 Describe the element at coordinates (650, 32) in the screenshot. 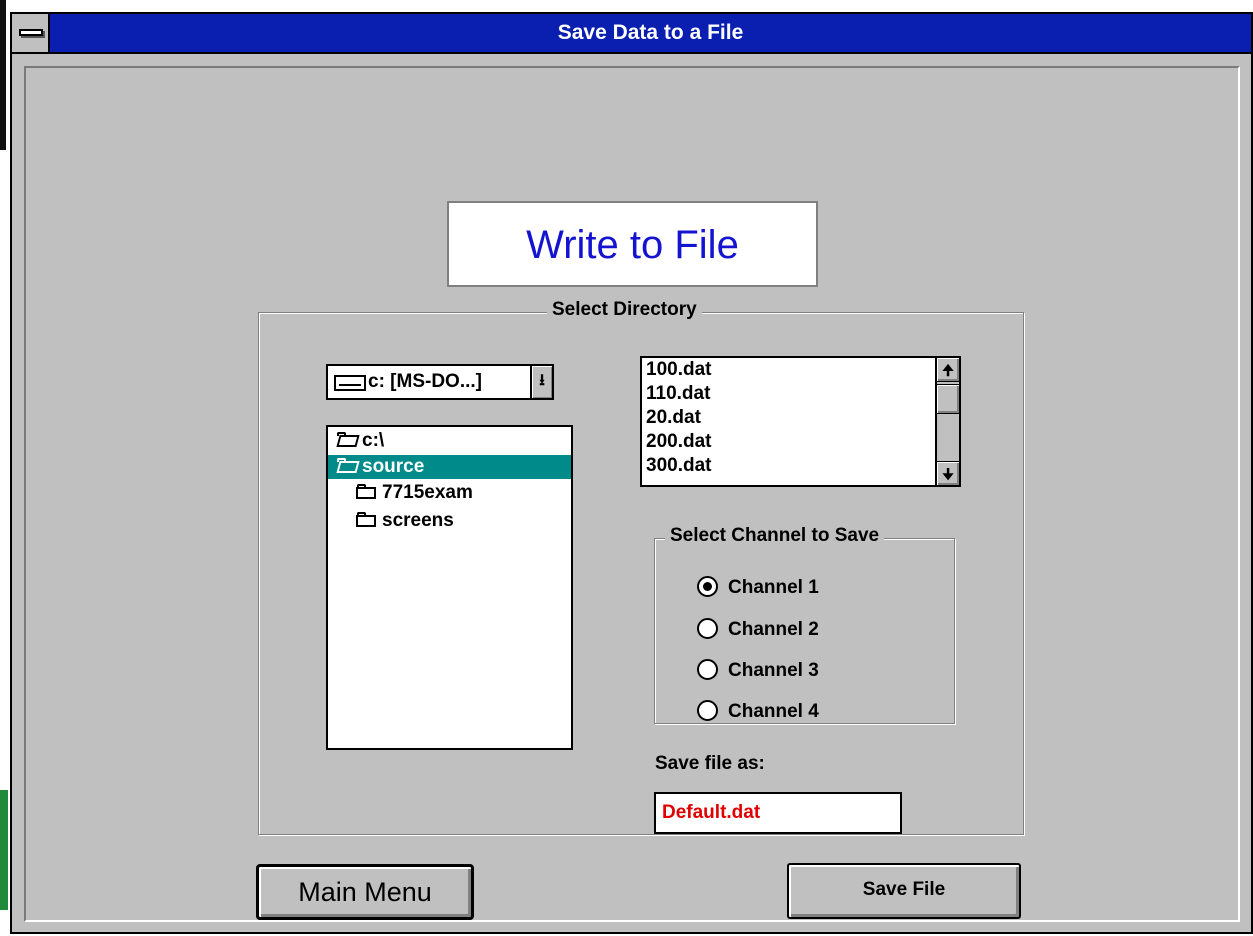

I see `window-title: Save Data to a File` at that location.